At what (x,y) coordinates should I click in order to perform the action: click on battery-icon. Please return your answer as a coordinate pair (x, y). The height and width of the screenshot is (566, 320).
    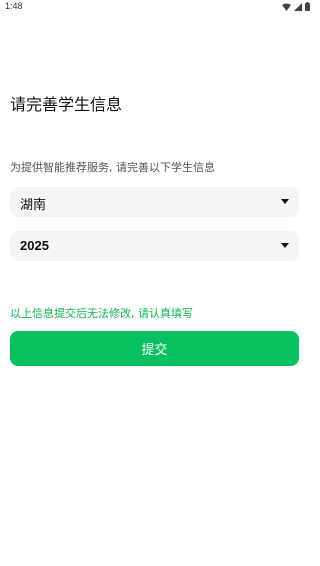
    Looking at the image, I should click on (307, 6).